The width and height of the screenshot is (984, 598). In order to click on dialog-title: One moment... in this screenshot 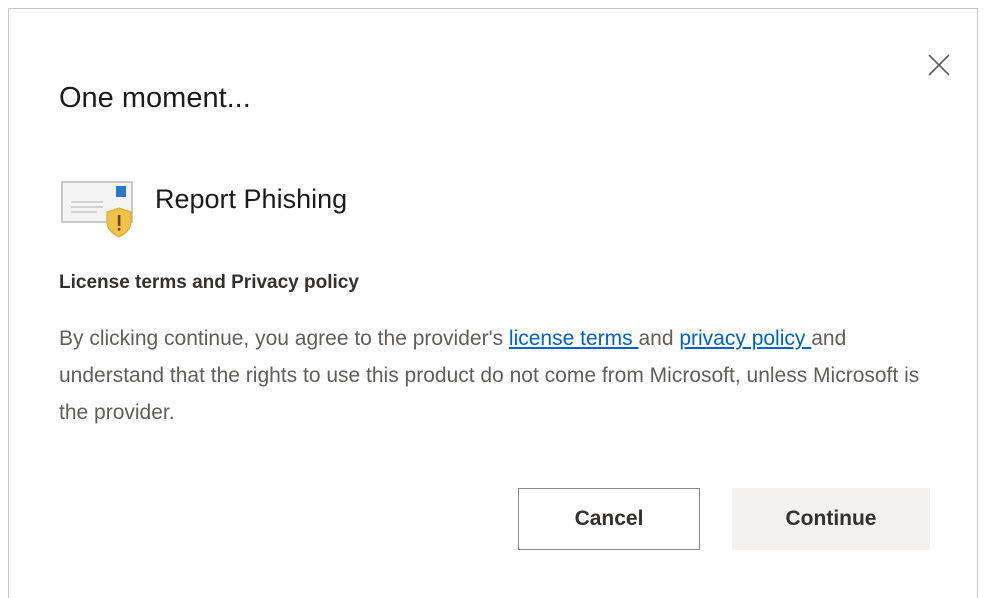, I will do `click(155, 98)`.